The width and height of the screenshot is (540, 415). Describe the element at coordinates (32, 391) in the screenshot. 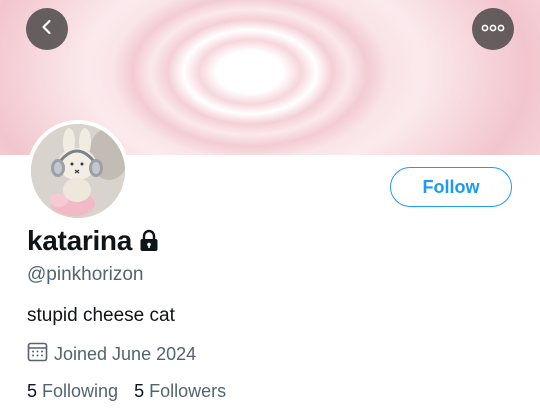

I see `following-count: 5` at that location.